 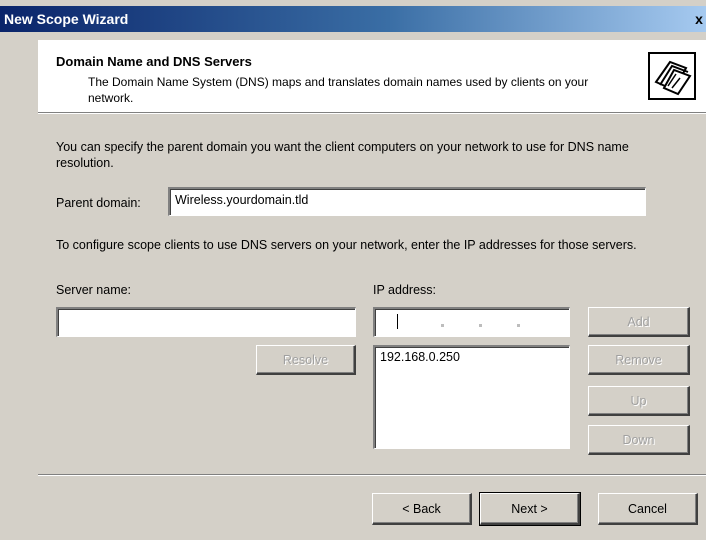 What do you see at coordinates (422, 509) in the screenshot?
I see `back-button: < Back` at bounding box center [422, 509].